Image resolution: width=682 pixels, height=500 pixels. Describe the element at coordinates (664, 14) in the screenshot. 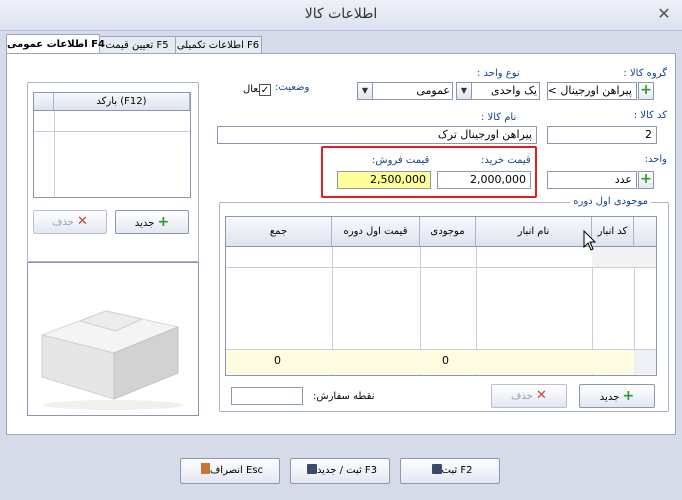

I see `close-icon: ✕` at that location.